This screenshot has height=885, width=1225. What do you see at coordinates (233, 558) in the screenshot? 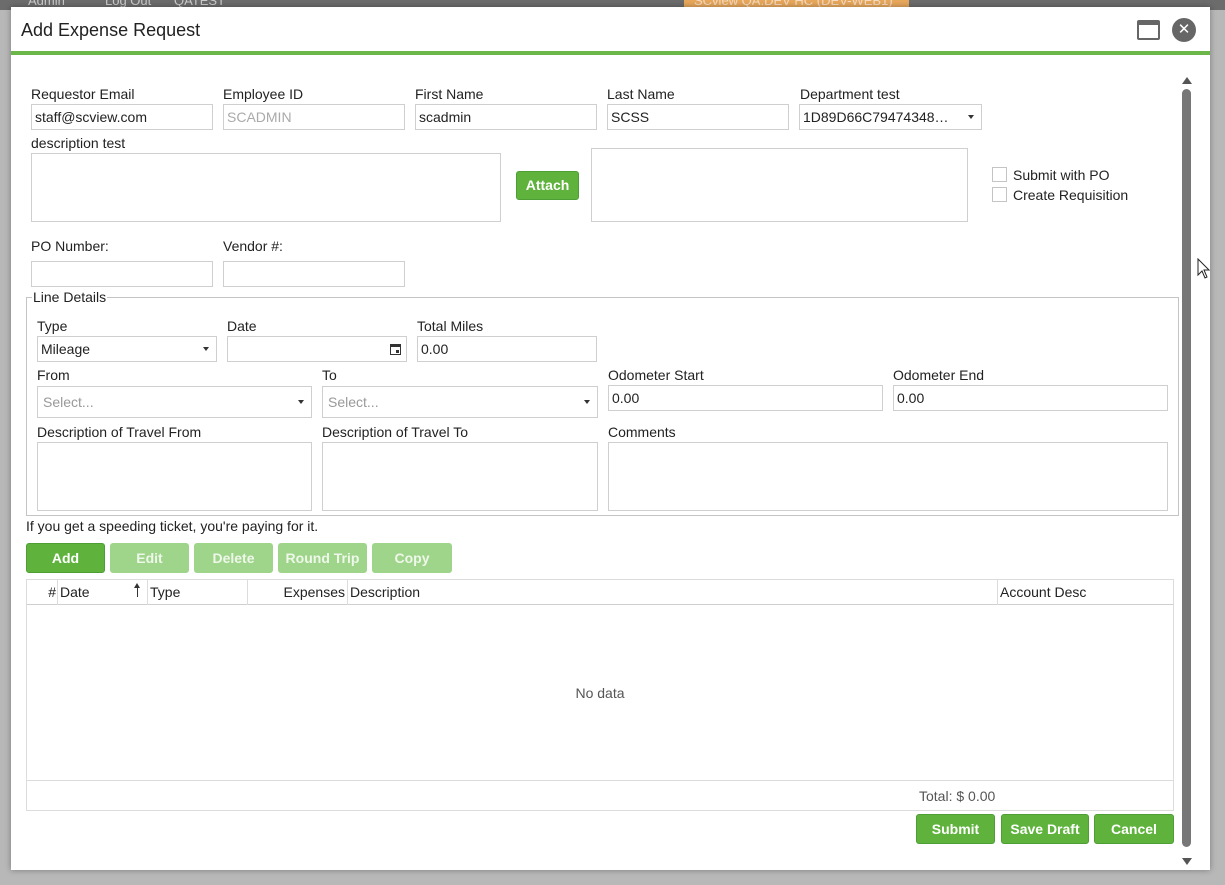
I see `delete-line-button: Delete` at bounding box center [233, 558].